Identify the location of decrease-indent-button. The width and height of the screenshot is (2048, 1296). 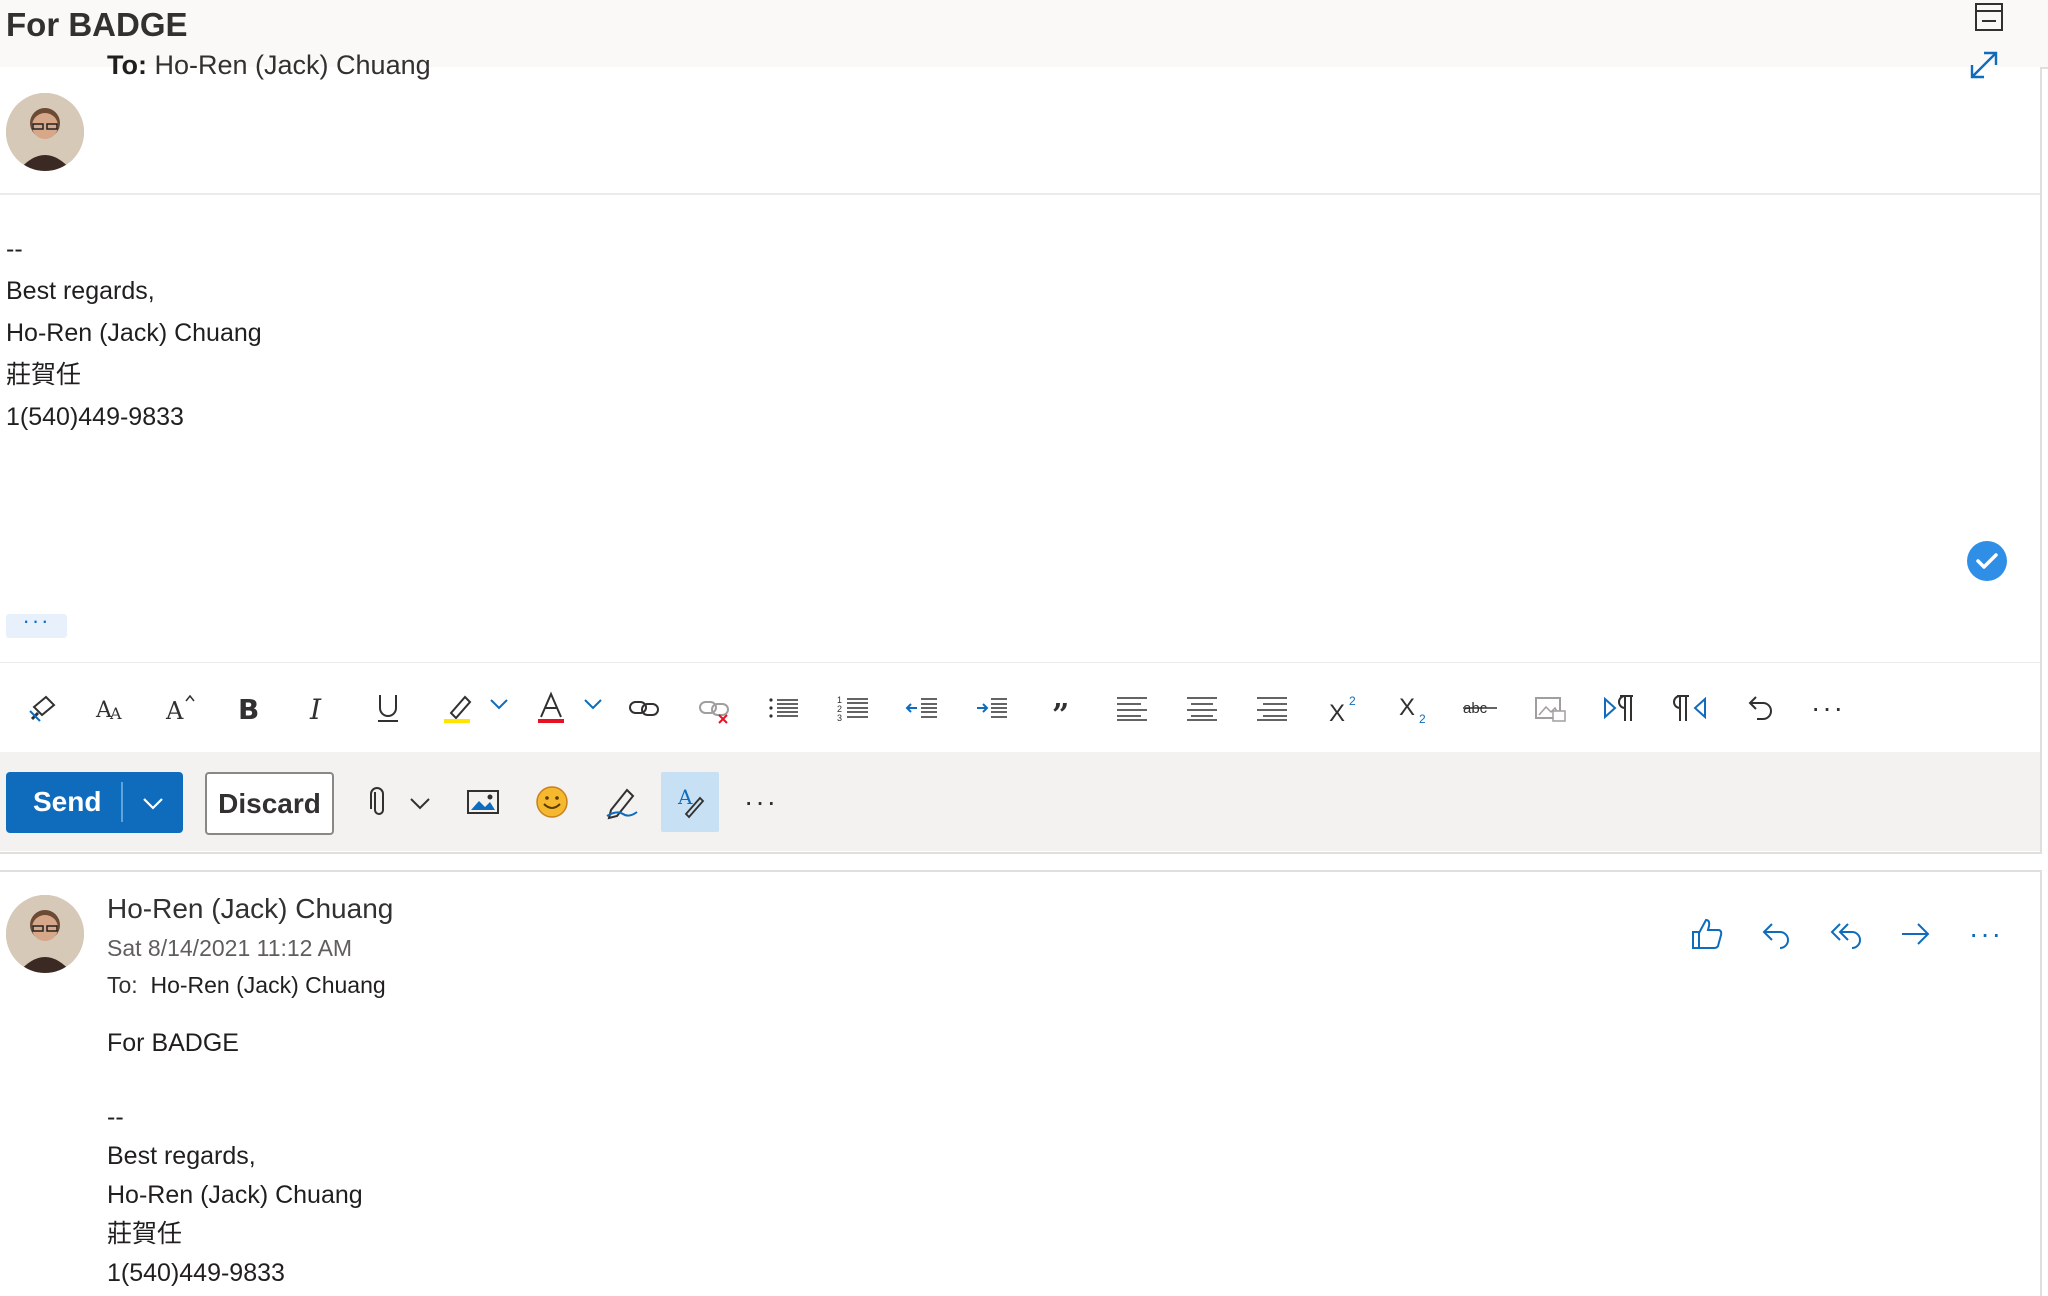
(922, 708).